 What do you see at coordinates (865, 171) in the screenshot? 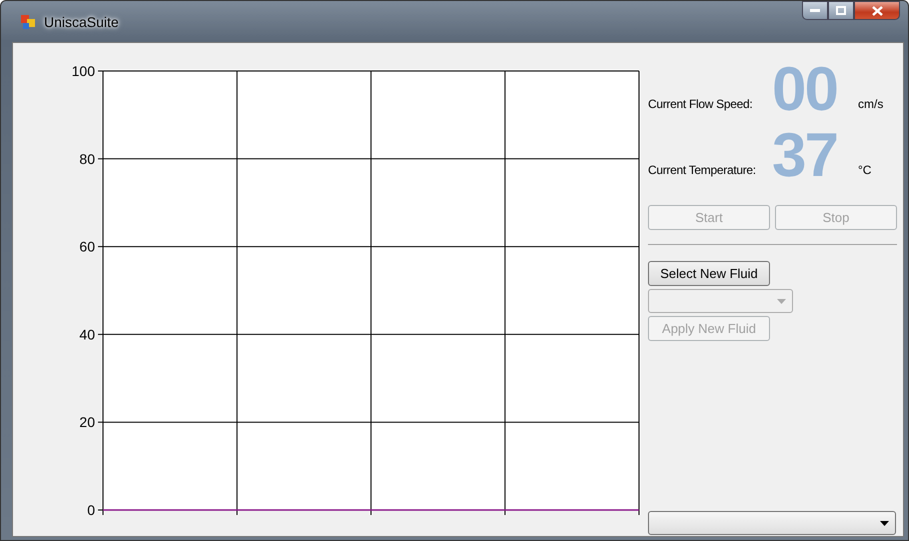
I see `unit-label: °C` at bounding box center [865, 171].